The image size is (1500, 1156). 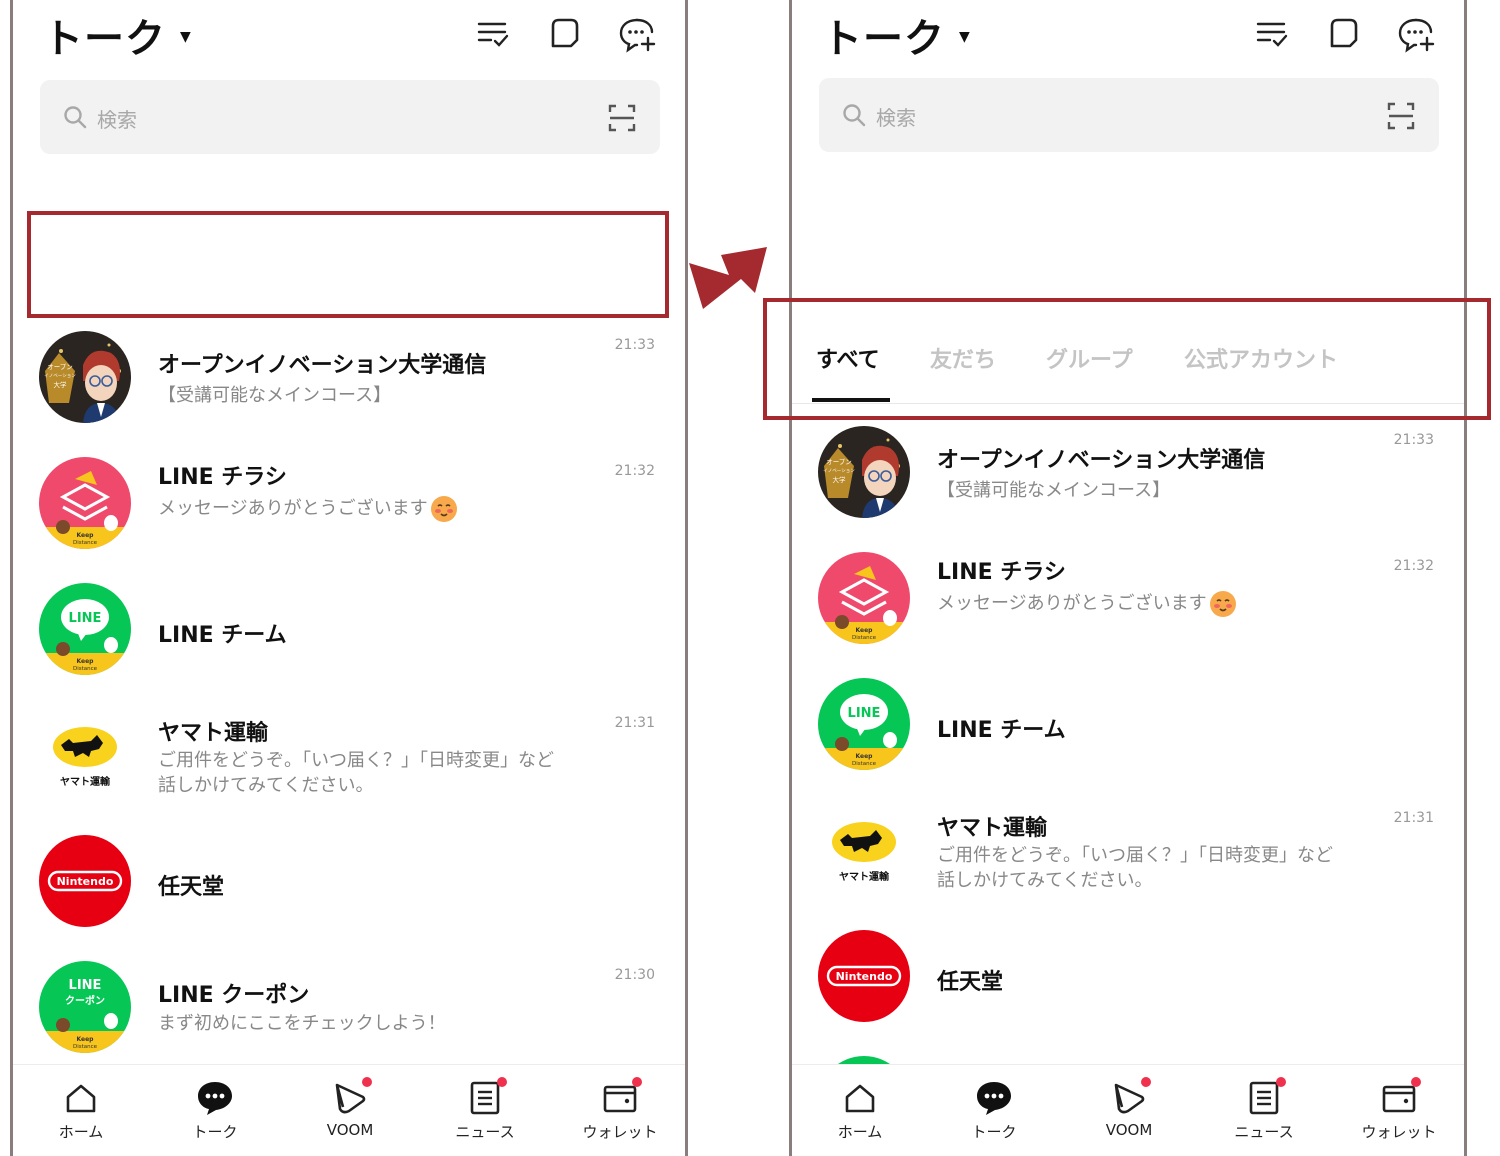 I want to click on coupon-line-text: LINE, so click(x=85, y=985).